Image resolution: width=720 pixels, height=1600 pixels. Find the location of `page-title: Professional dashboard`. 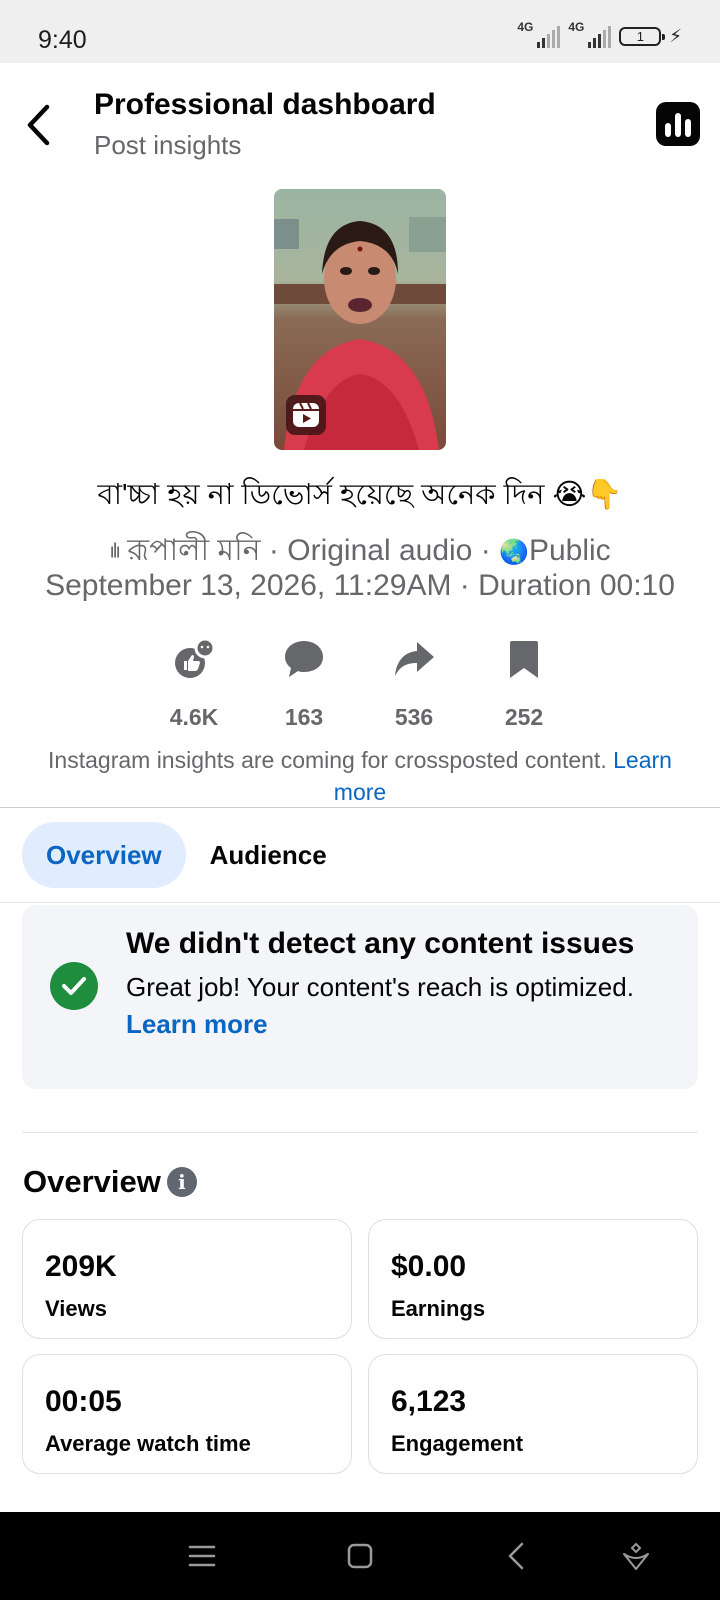

page-title: Professional dashboard is located at coordinates (265, 104).